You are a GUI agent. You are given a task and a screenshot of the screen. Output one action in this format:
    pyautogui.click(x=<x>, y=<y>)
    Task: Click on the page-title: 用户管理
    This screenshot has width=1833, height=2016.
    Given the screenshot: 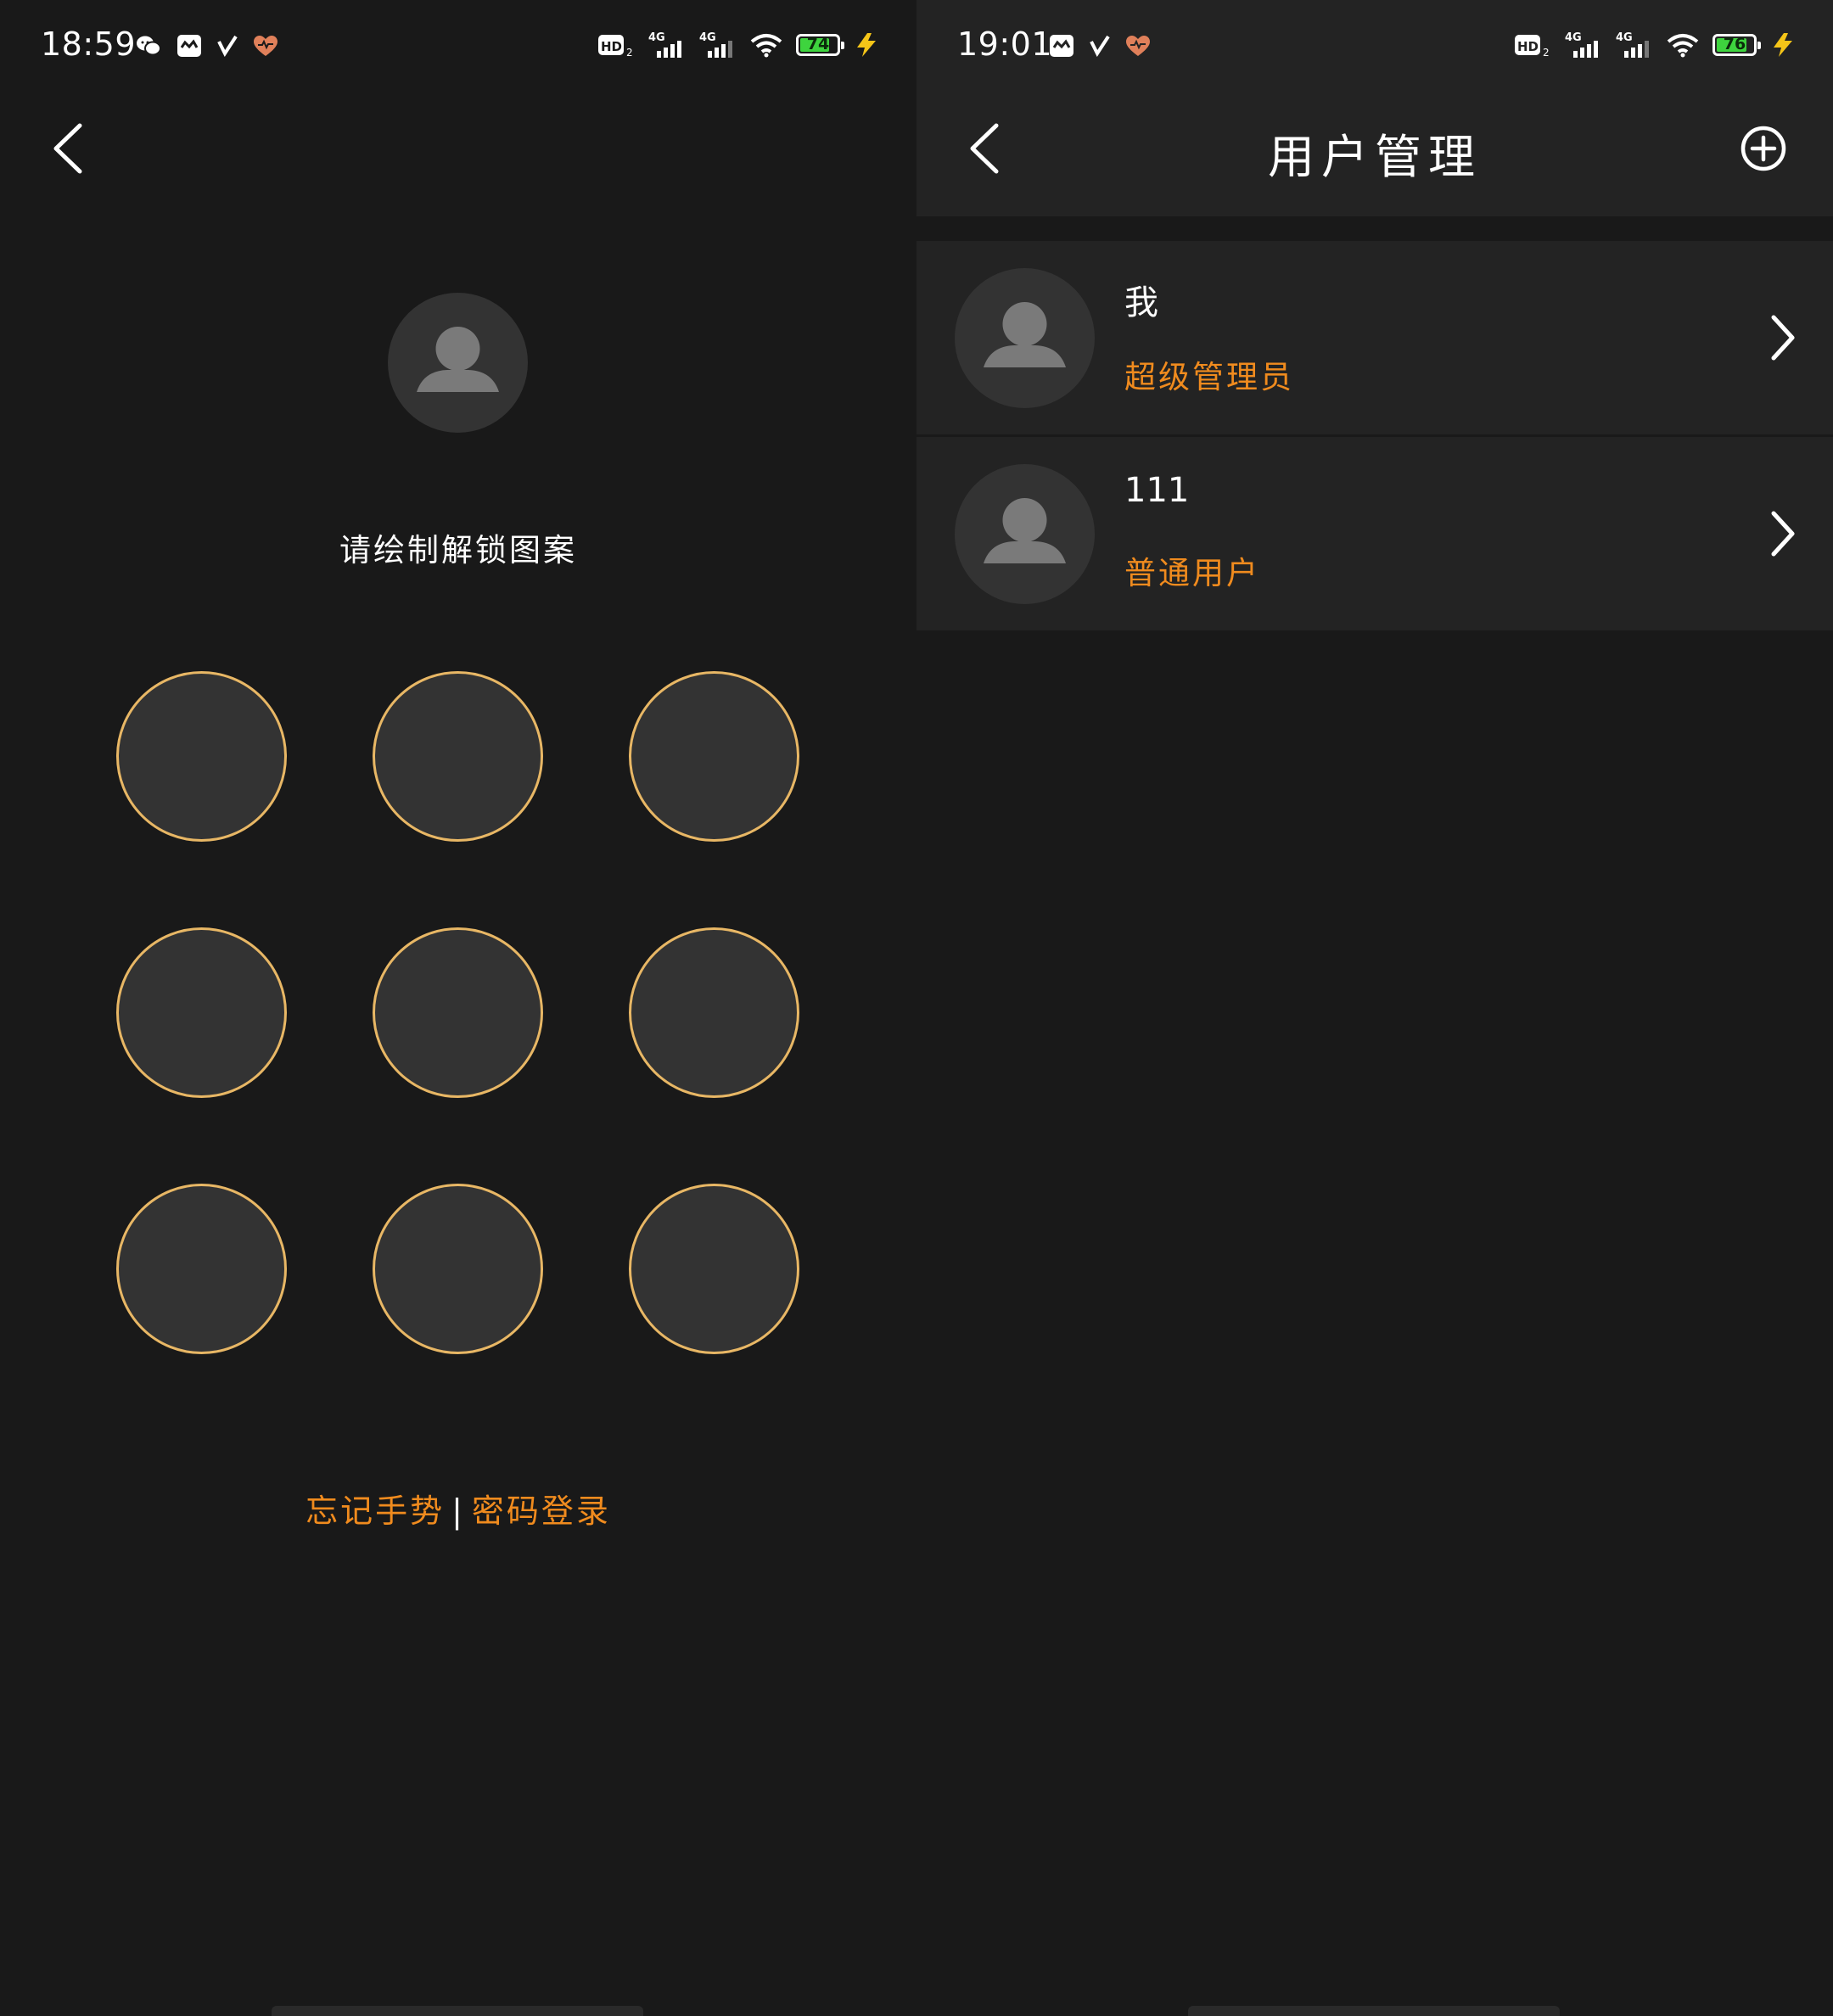 What is the action you would take?
    pyautogui.click(x=1374, y=157)
    